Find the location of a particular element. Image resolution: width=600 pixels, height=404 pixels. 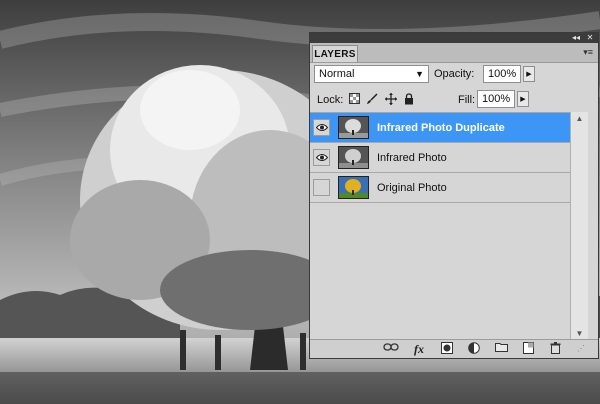

lock-position-move-icon is located at coordinates (391, 99).